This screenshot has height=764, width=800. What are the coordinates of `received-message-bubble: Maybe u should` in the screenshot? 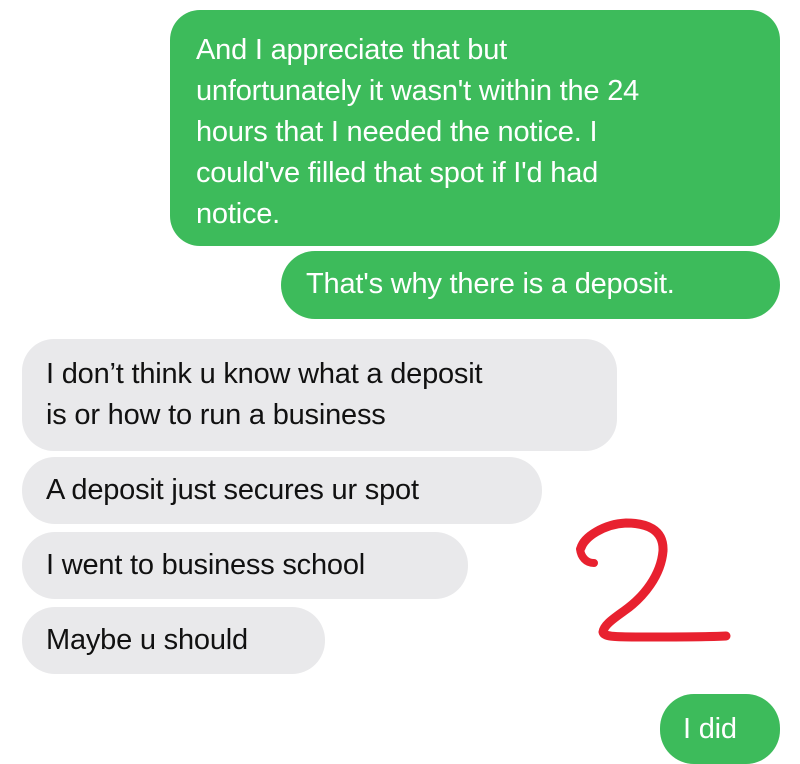 It's located at (173, 640).